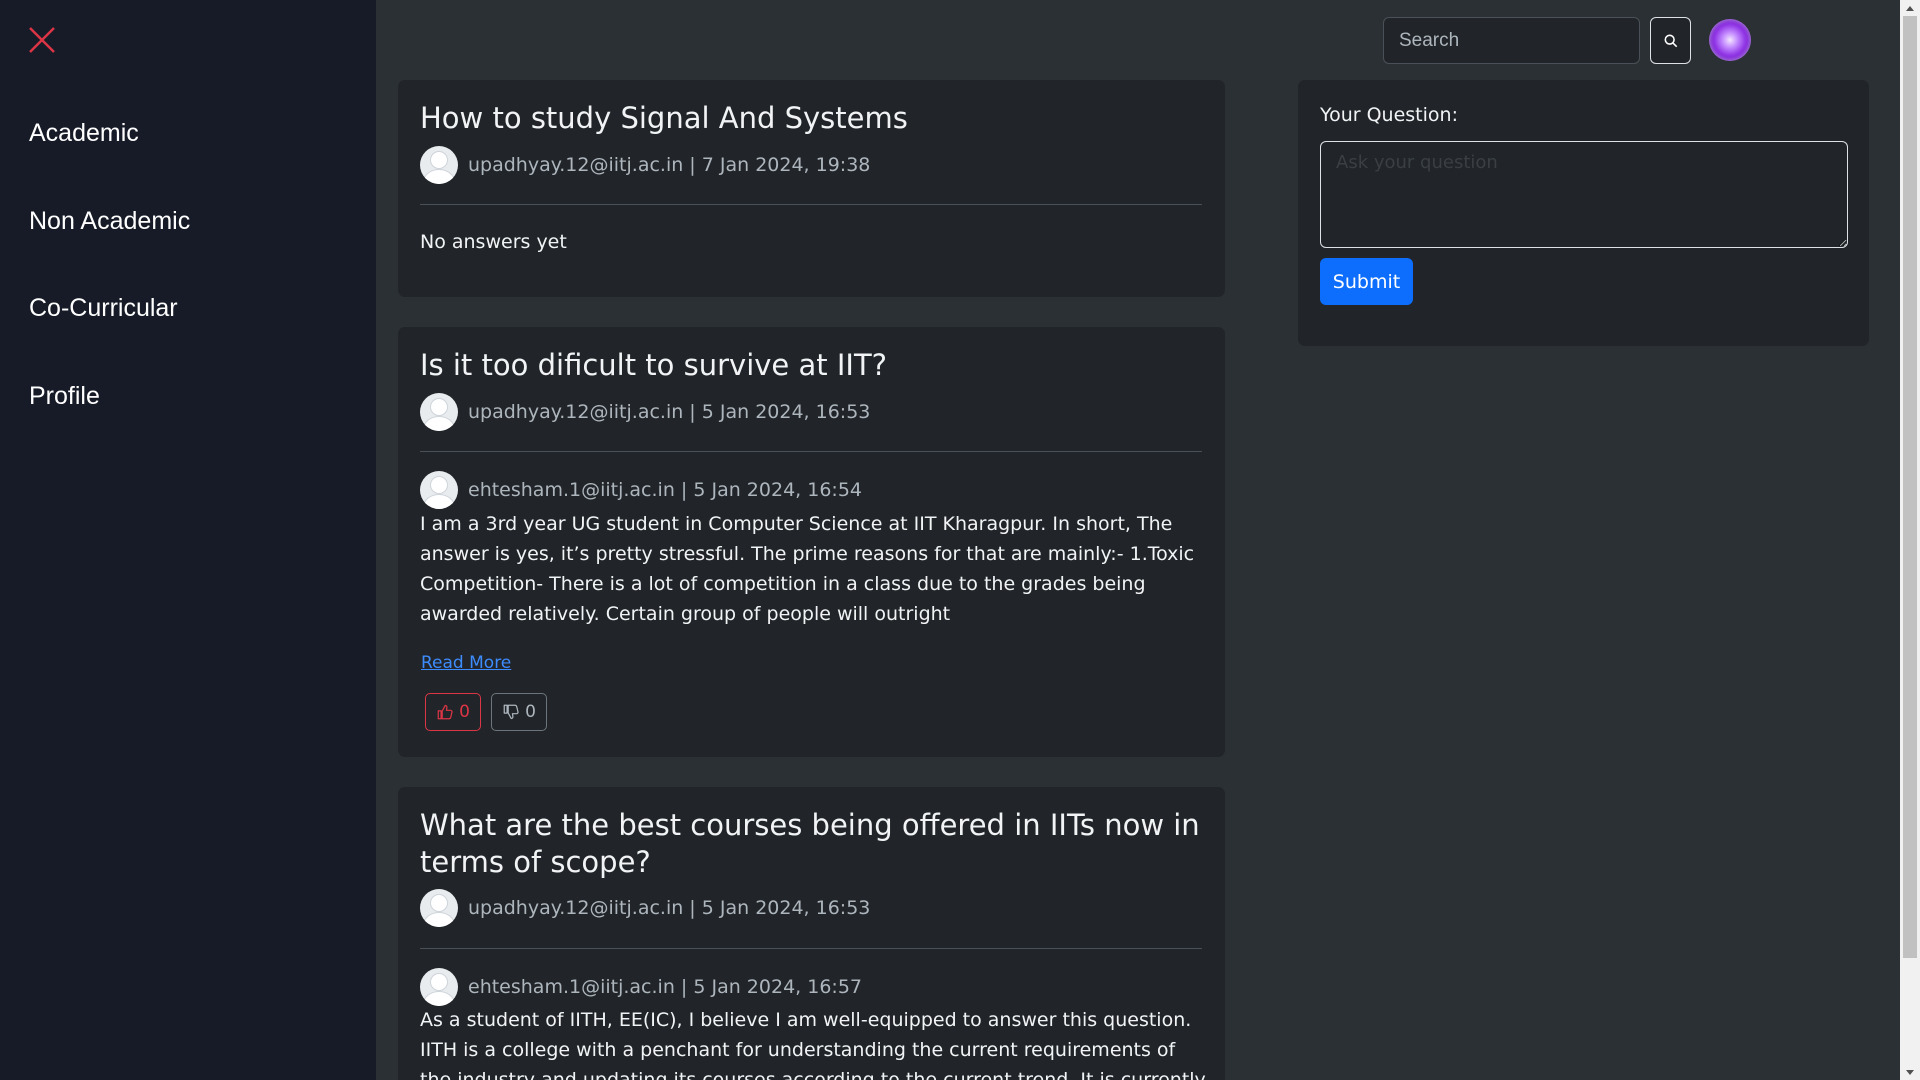 Image resolution: width=1920 pixels, height=1080 pixels. I want to click on question-label: Your Question:, so click(1389, 115).